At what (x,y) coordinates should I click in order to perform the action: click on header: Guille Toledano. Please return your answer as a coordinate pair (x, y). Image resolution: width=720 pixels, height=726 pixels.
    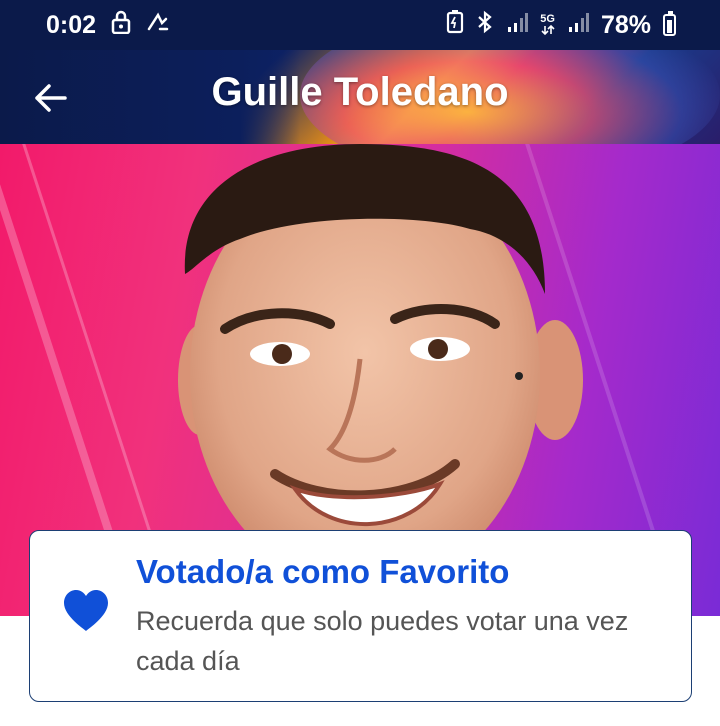
    Looking at the image, I should click on (360, 97).